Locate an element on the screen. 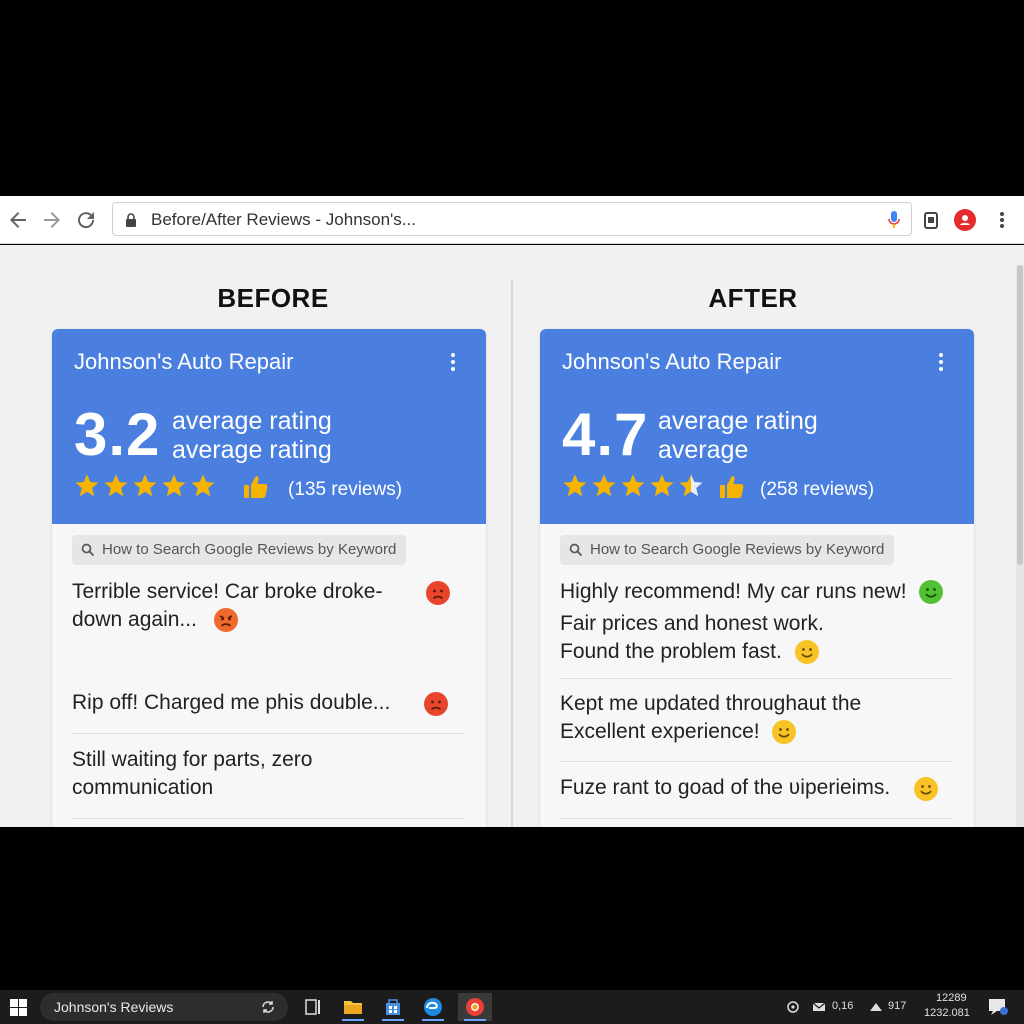  review-text-line1: Still waiting for parts, zero is located at coordinates (192, 759).